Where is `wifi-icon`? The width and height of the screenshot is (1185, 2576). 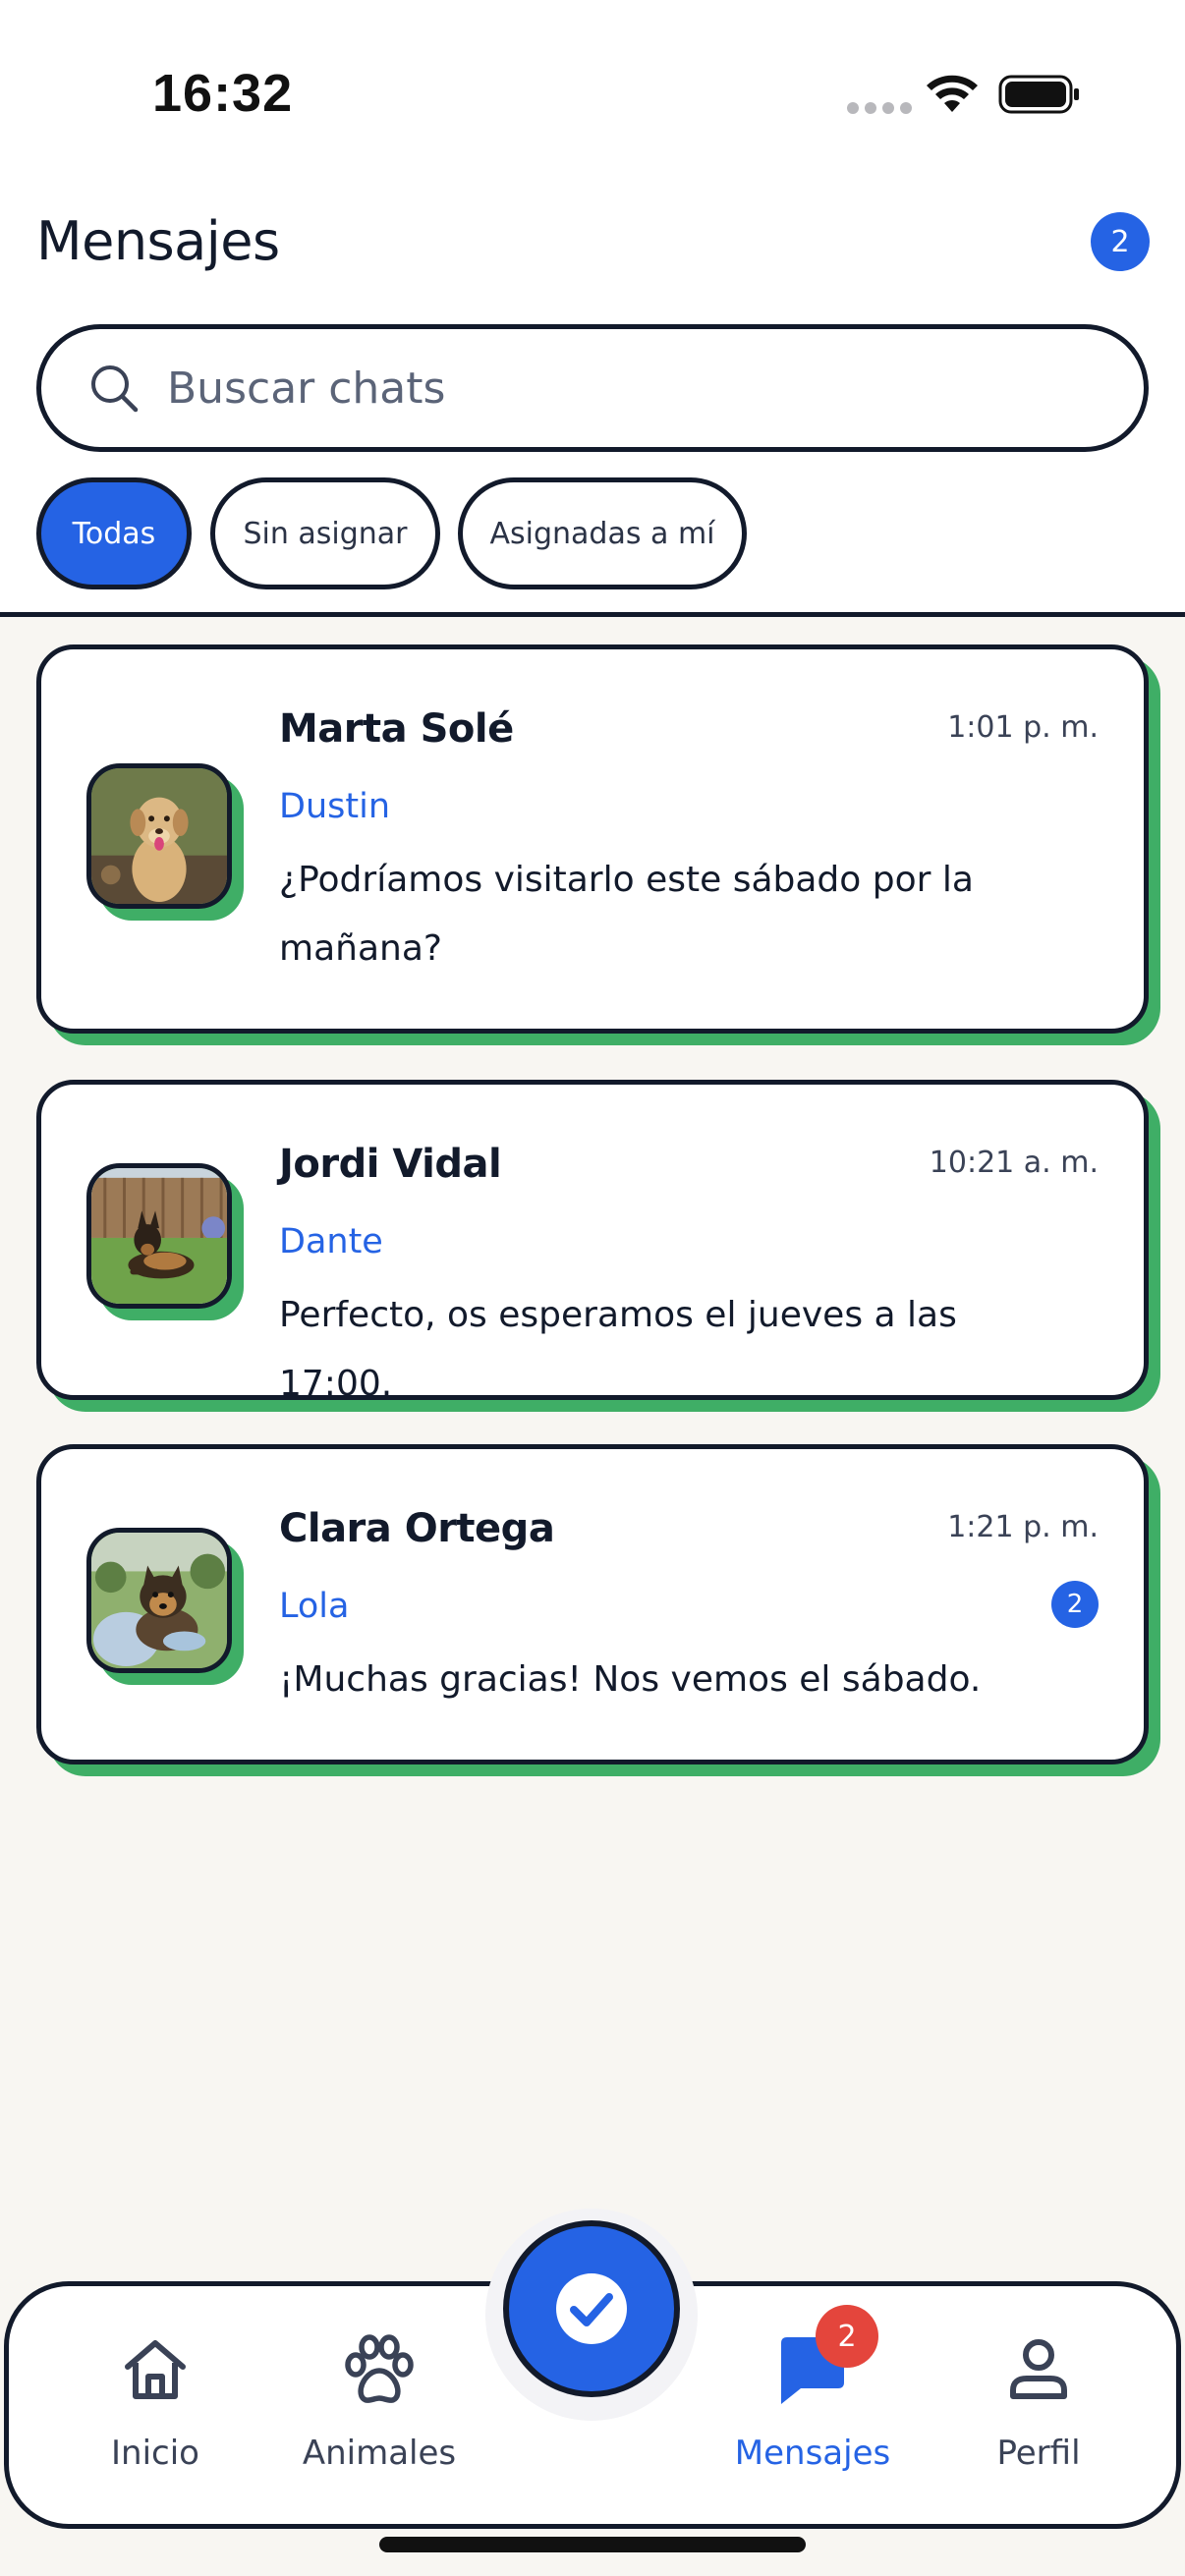
wifi-icon is located at coordinates (953, 93).